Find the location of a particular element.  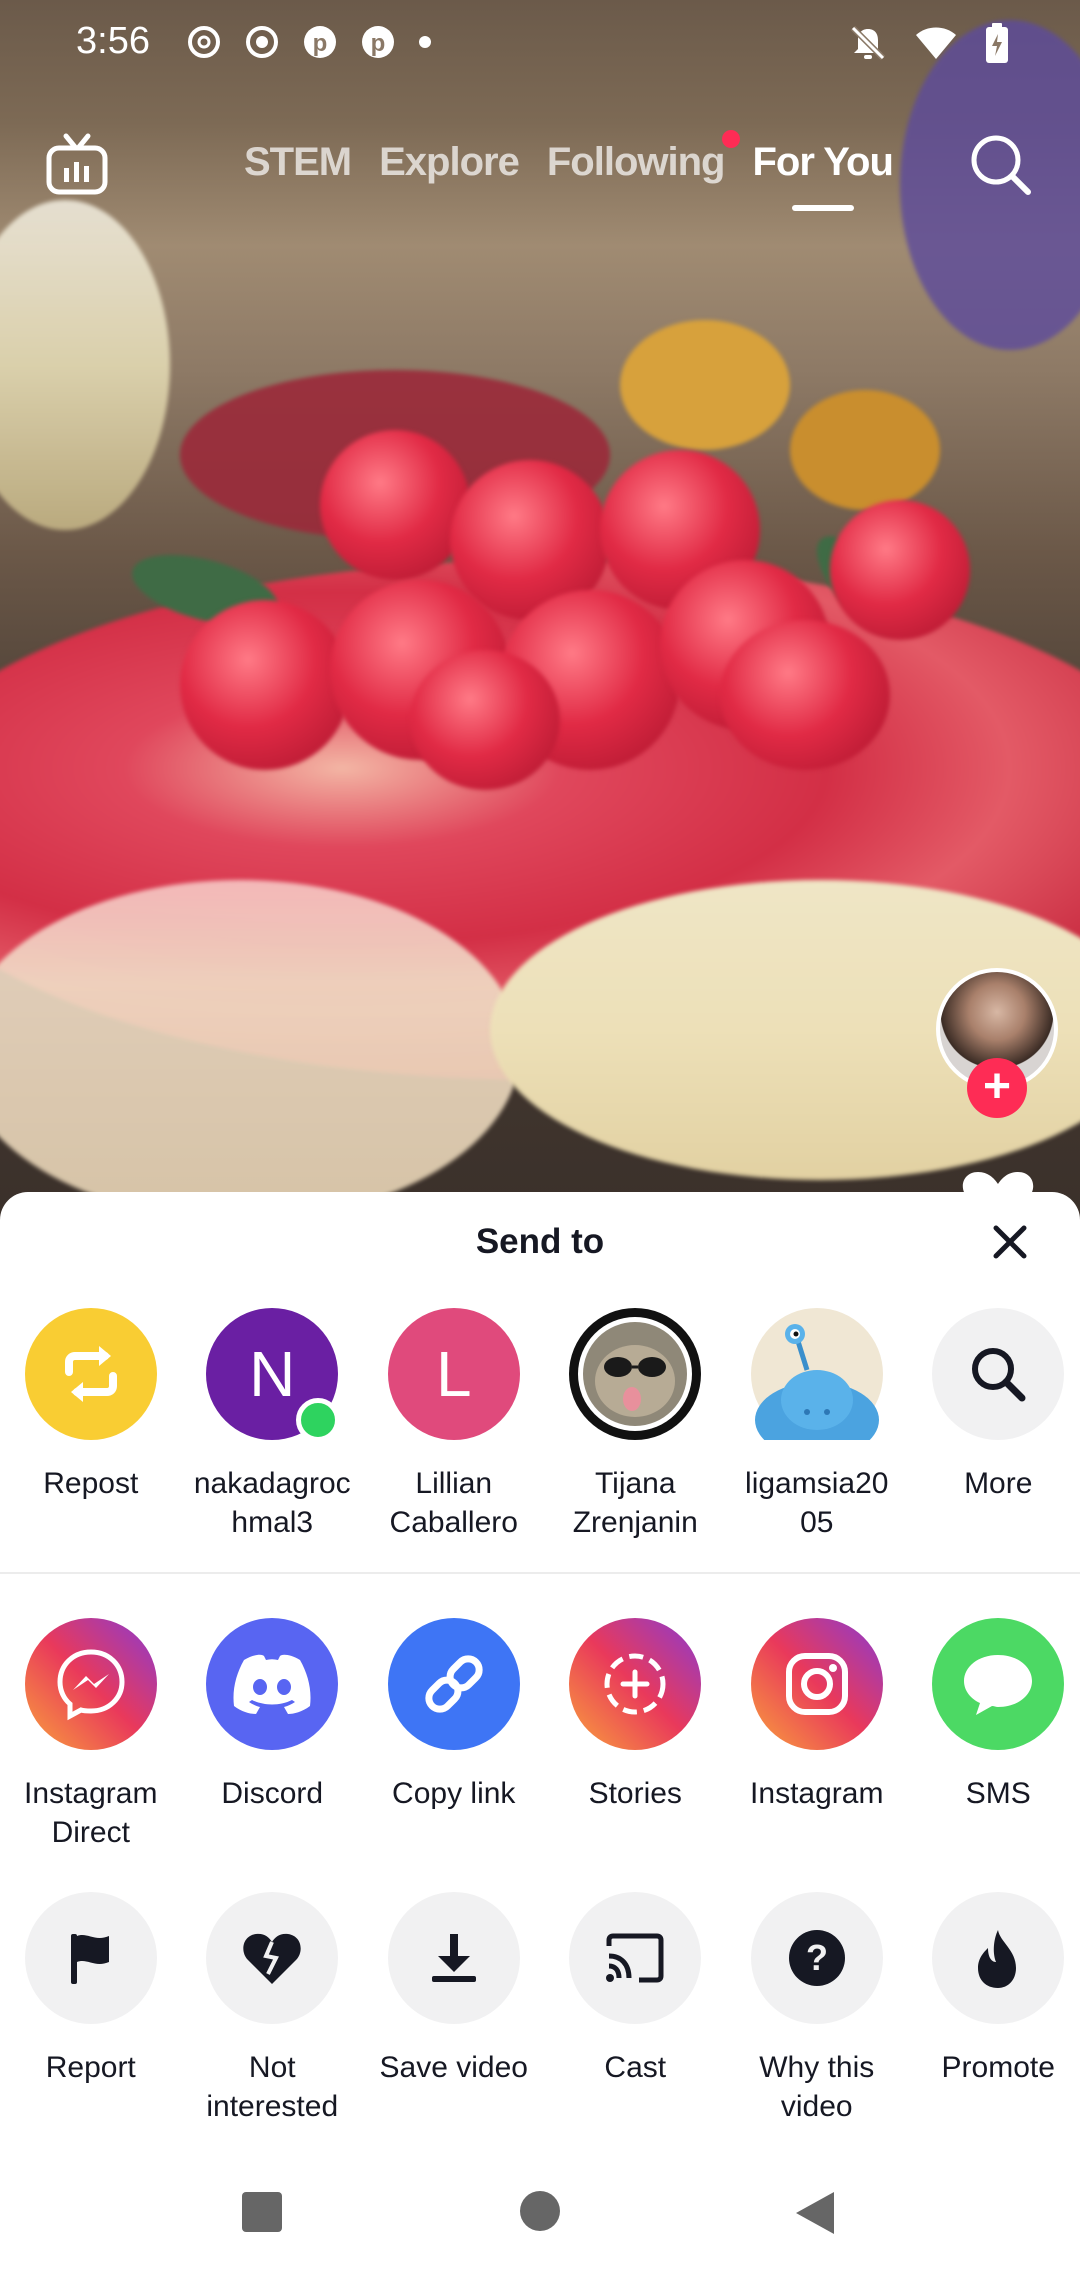

back-icon is located at coordinates (815, 2213).